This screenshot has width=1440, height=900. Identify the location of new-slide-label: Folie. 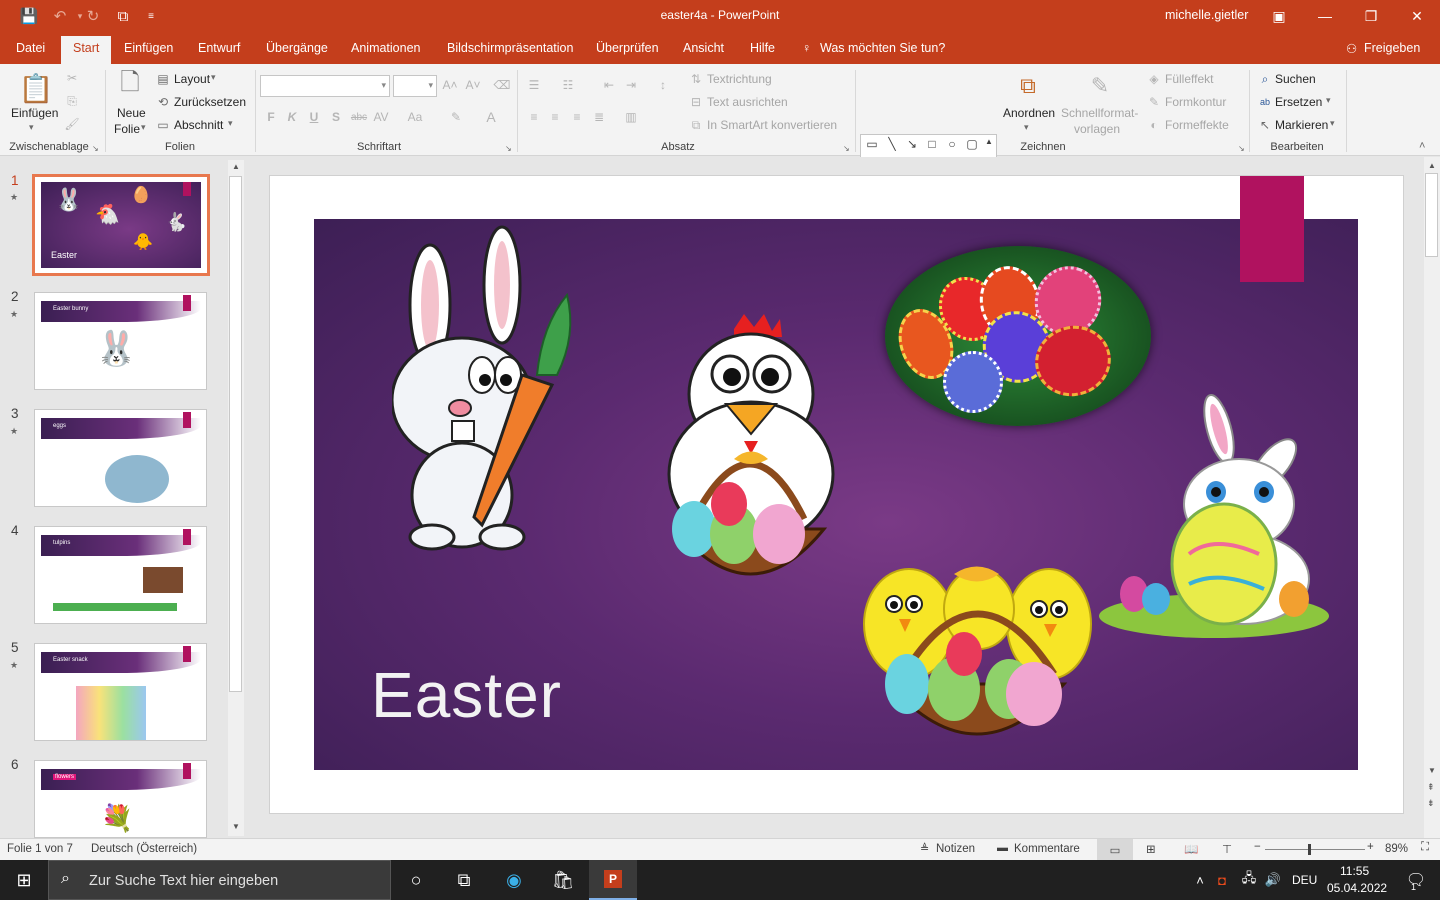
(127, 129).